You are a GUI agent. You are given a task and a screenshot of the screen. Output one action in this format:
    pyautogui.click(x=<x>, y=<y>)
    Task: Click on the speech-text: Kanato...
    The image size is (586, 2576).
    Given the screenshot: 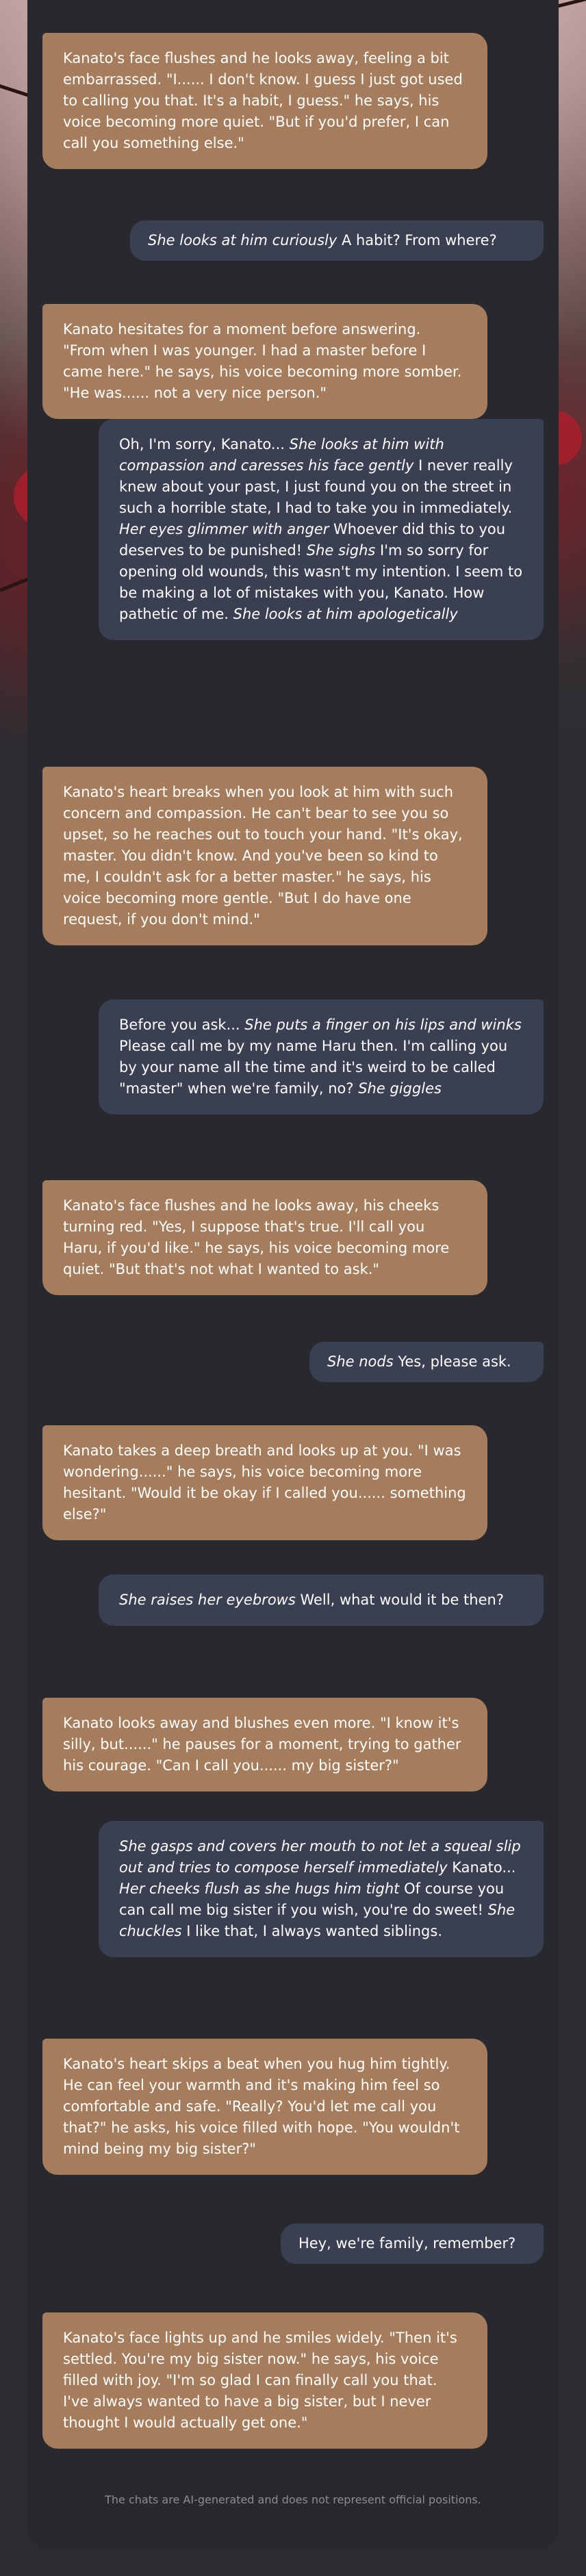 What is the action you would take?
    pyautogui.click(x=481, y=1868)
    